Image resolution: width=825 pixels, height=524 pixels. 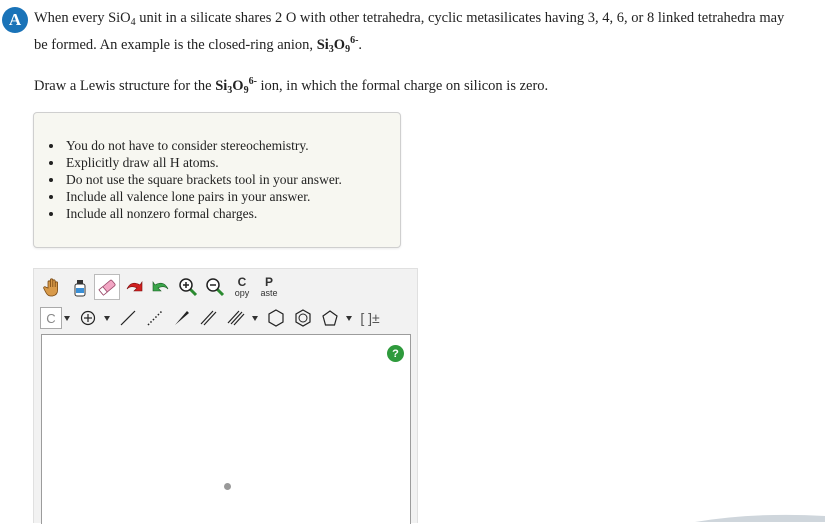 What do you see at coordinates (107, 318) in the screenshot?
I see `charge-dropdown-icon` at bounding box center [107, 318].